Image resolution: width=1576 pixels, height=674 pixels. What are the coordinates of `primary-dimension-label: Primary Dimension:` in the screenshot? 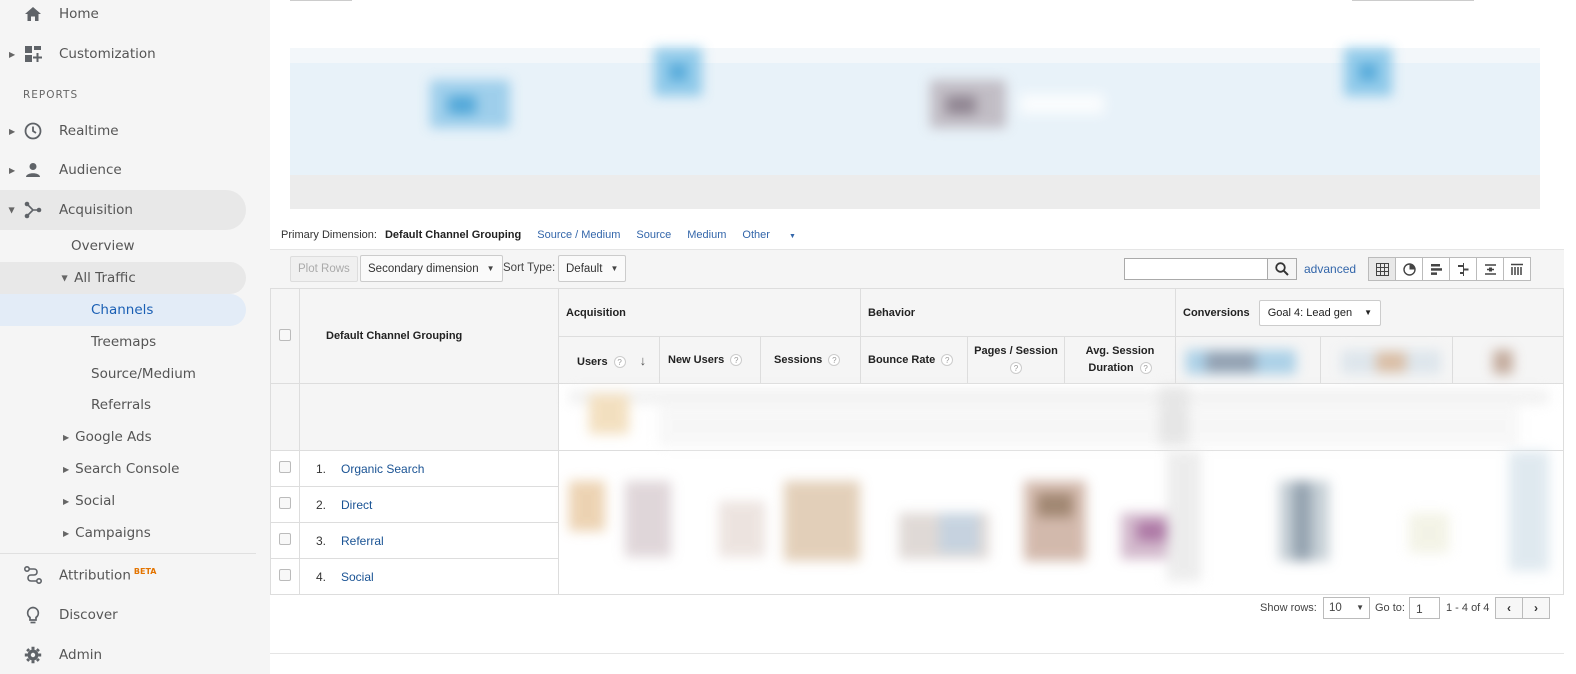 It's located at (329, 235).